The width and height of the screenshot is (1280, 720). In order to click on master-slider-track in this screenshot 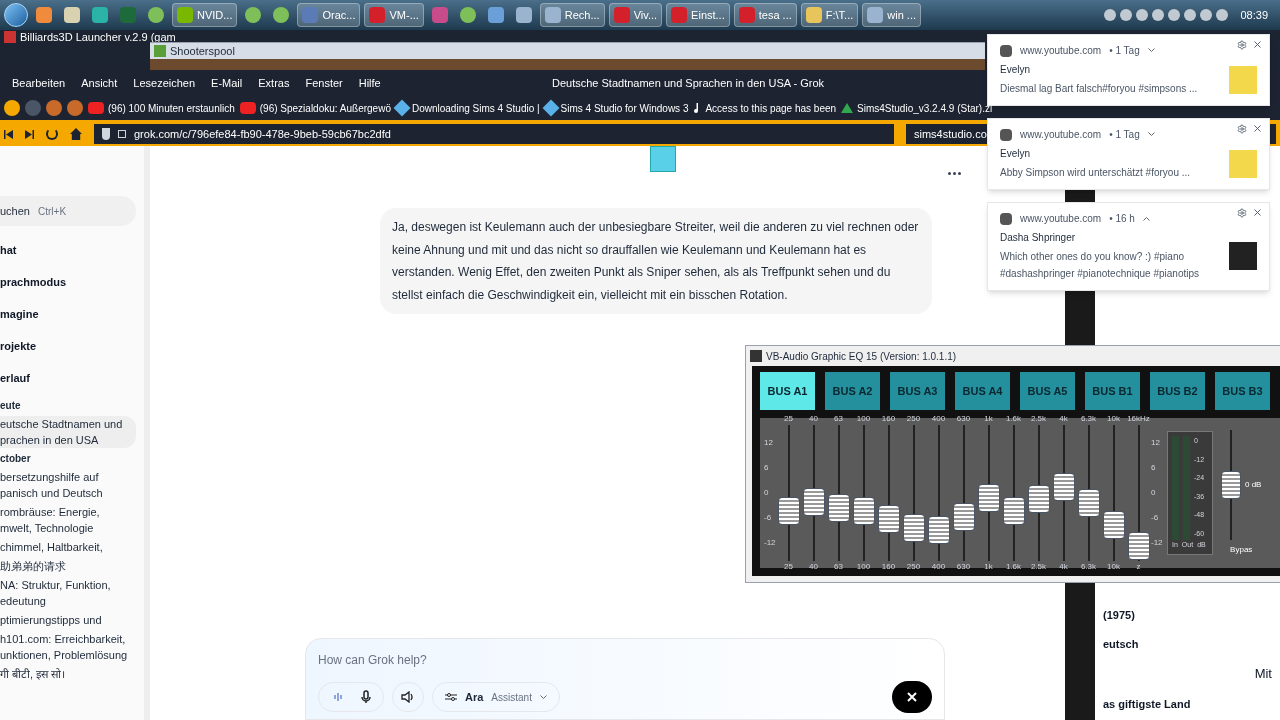, I will do `click(1231, 485)`.